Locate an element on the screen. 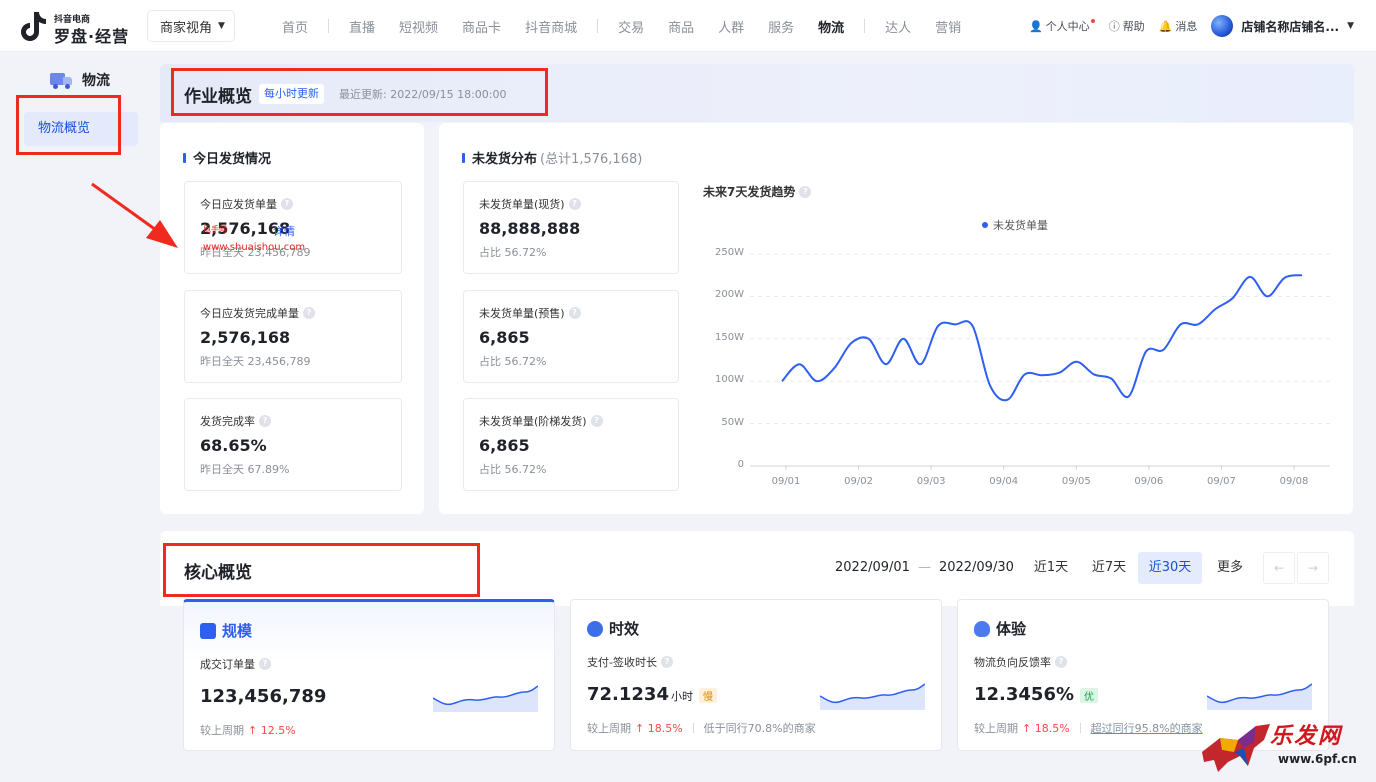 This screenshot has width=1376, height=782. personal-center-label: 个人中心 is located at coordinates (1067, 26).